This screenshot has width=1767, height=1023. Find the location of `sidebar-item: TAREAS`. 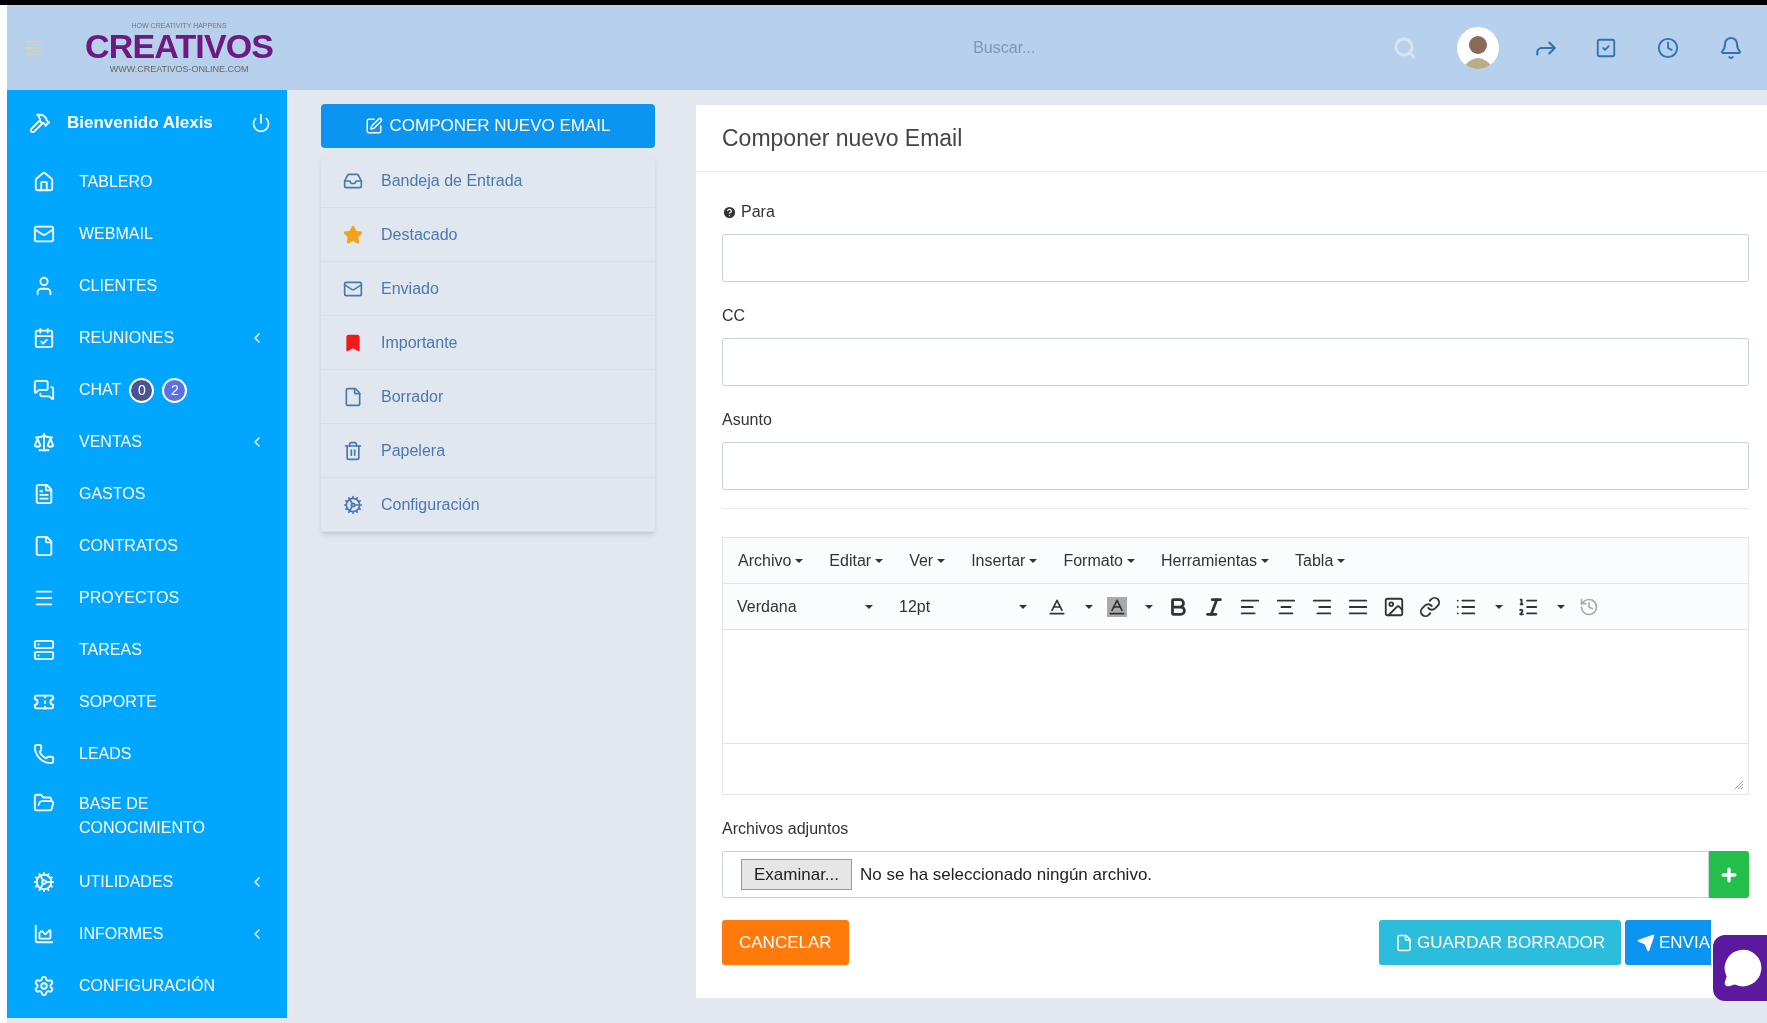

sidebar-item: TAREAS is located at coordinates (147, 650).